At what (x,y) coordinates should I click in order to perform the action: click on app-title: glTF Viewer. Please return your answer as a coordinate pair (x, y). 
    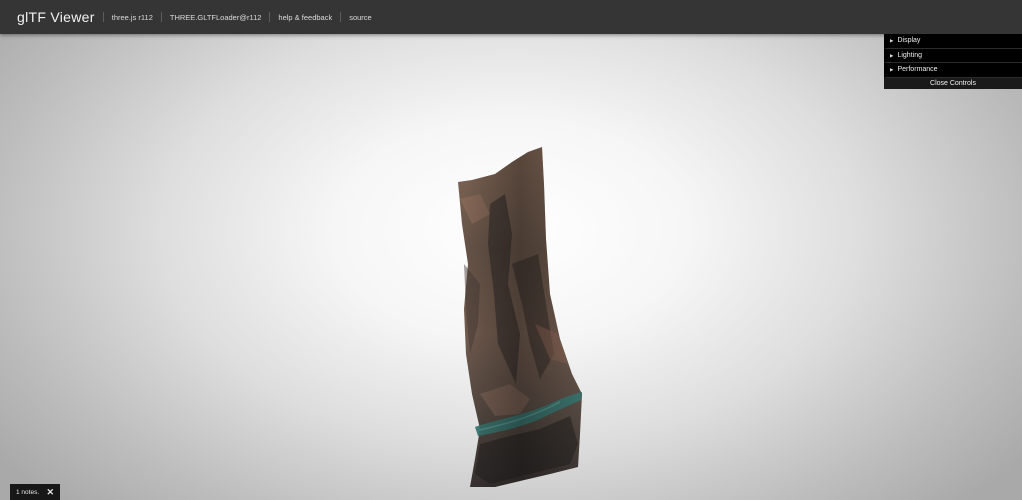
    Looking at the image, I should click on (56, 17).